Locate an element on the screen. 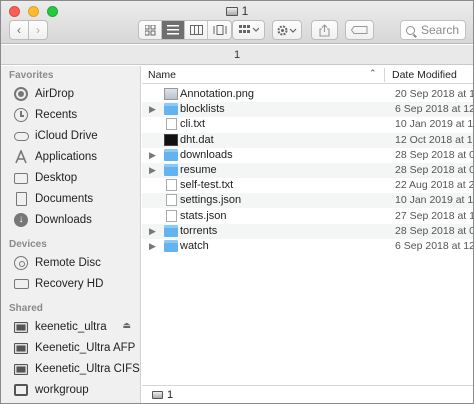  columns-icon is located at coordinates (196, 30).